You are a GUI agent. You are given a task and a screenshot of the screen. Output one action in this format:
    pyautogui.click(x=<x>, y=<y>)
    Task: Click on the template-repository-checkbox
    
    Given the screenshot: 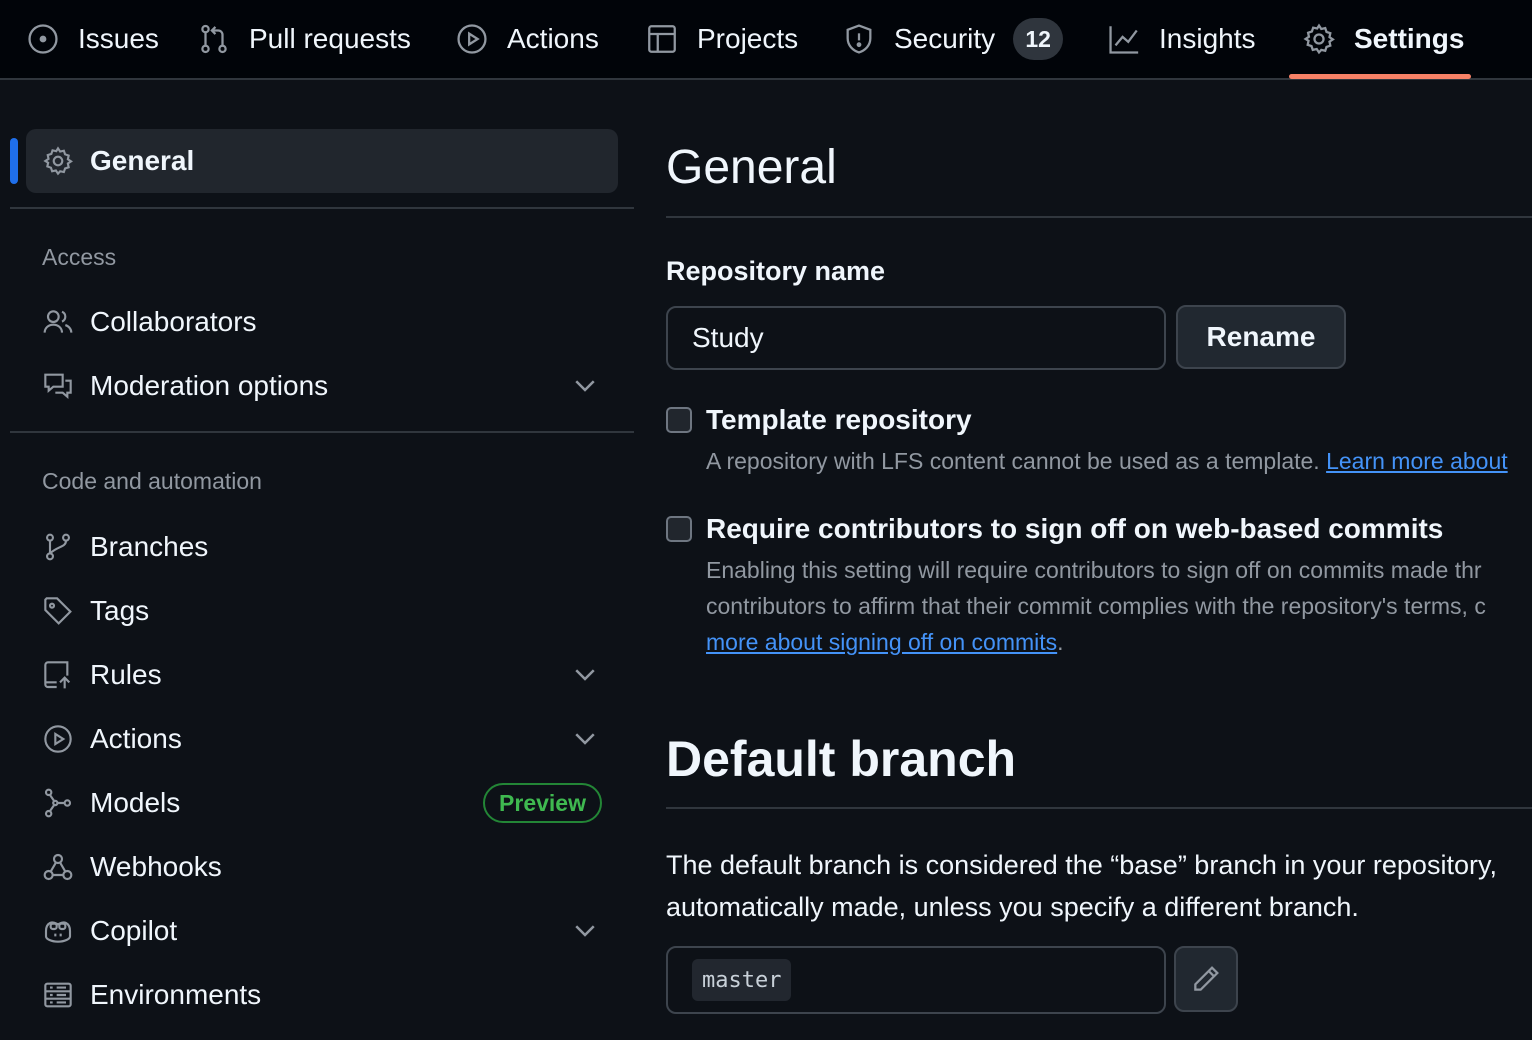 What is the action you would take?
    pyautogui.click(x=679, y=420)
    